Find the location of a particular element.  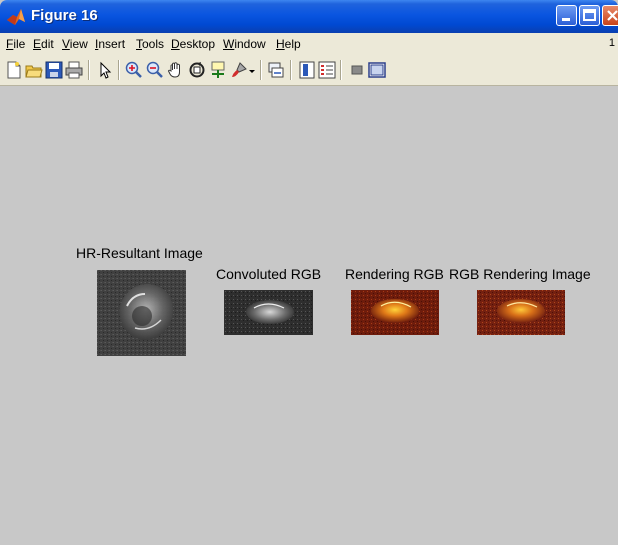

menu-insert-label: nsert is located at coordinates (112, 44).